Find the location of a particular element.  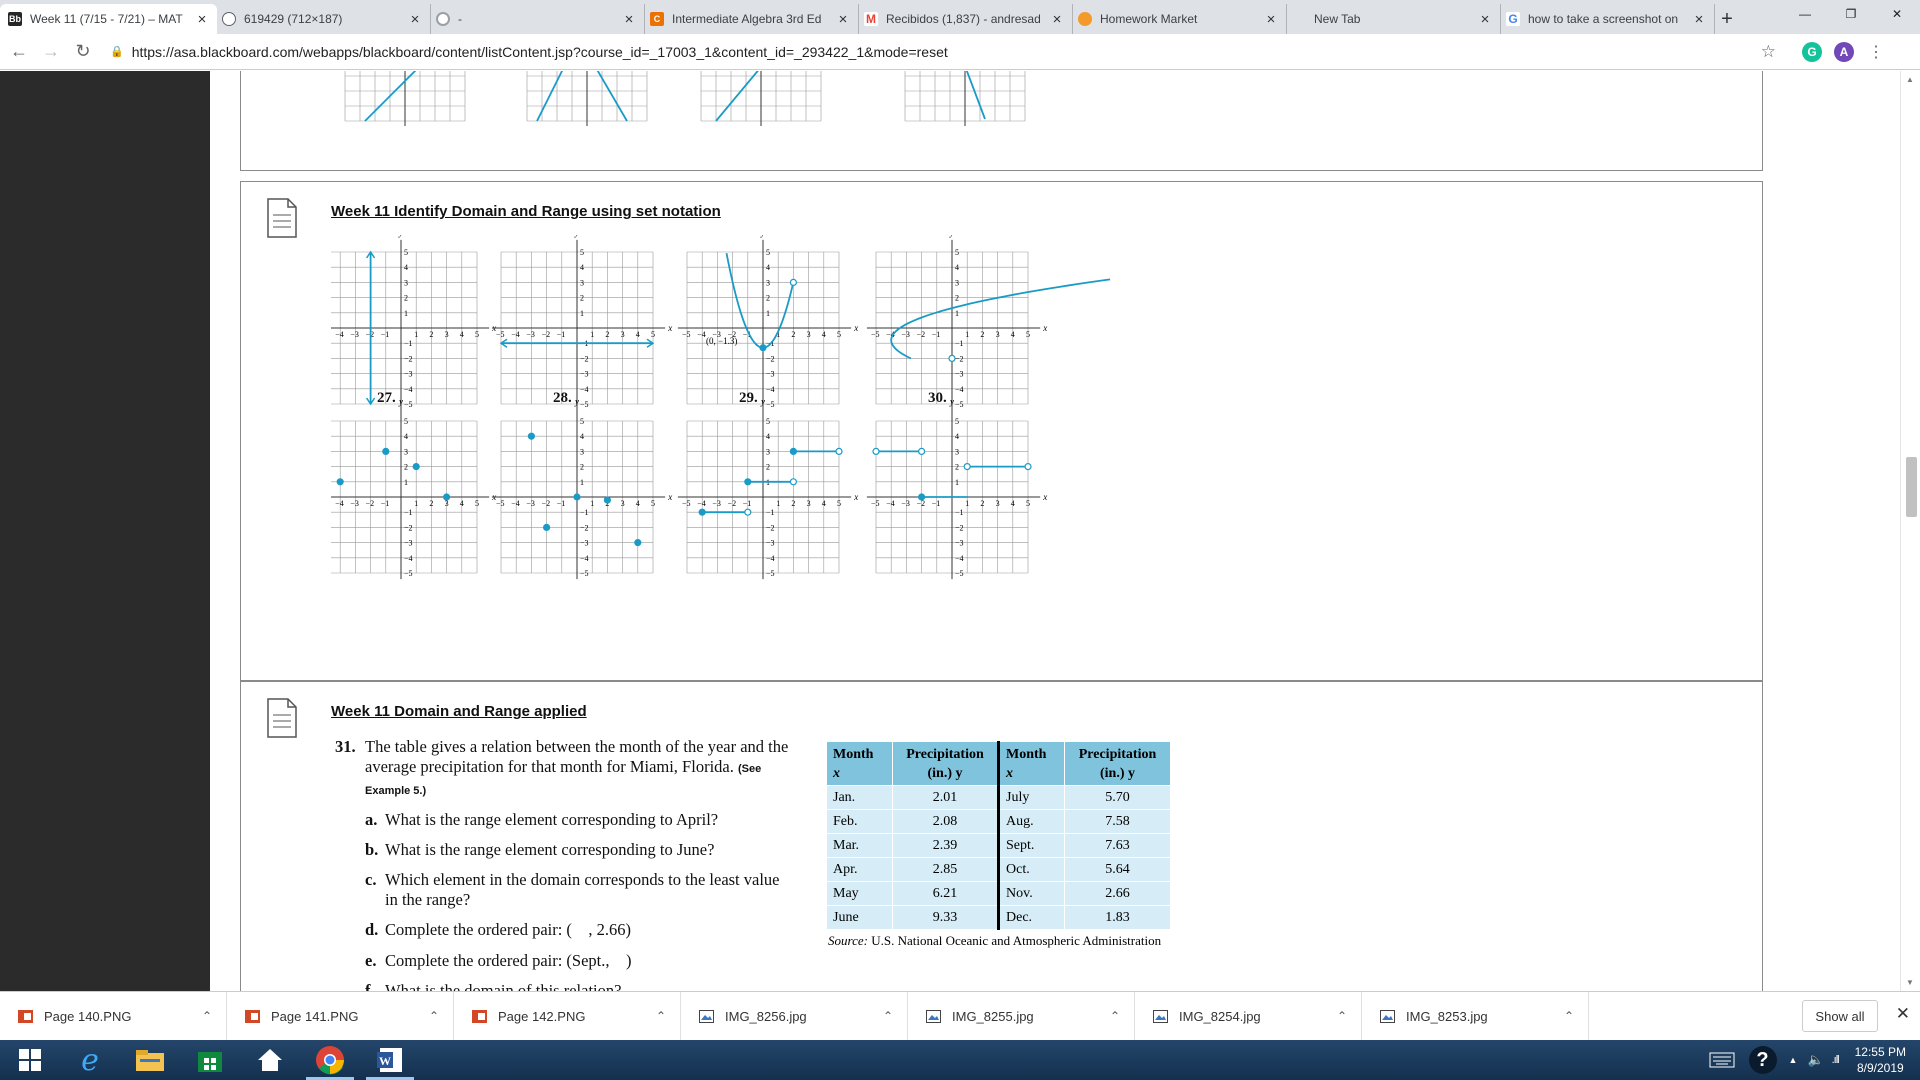

tab-619429: 619429 (712×187) × is located at coordinates (322, 19).